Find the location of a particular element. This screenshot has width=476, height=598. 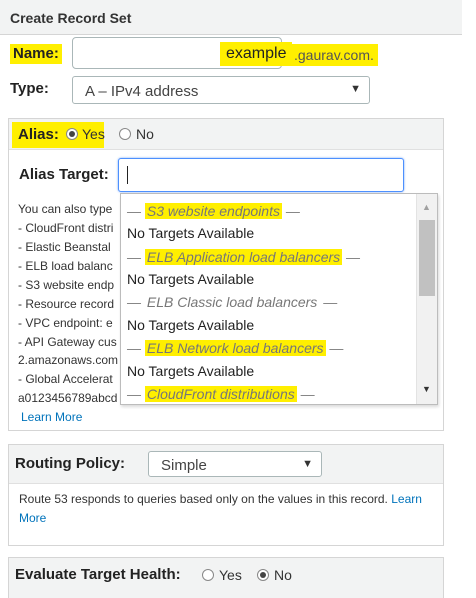

alias-desc-line: You can also type is located at coordinates (65, 209).